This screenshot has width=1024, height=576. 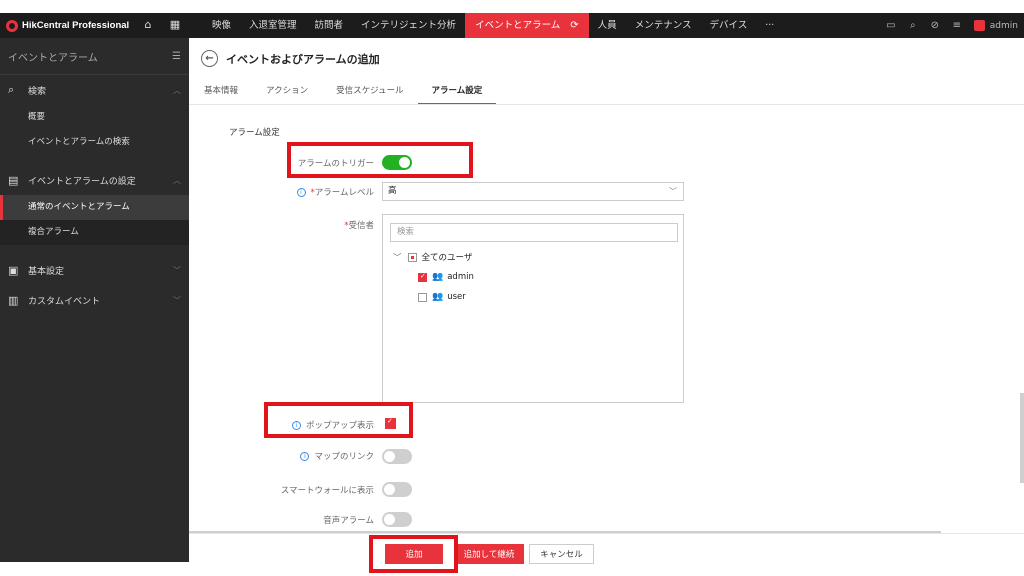 I want to click on tree-user-row: 👥 user, so click(x=442, y=297).